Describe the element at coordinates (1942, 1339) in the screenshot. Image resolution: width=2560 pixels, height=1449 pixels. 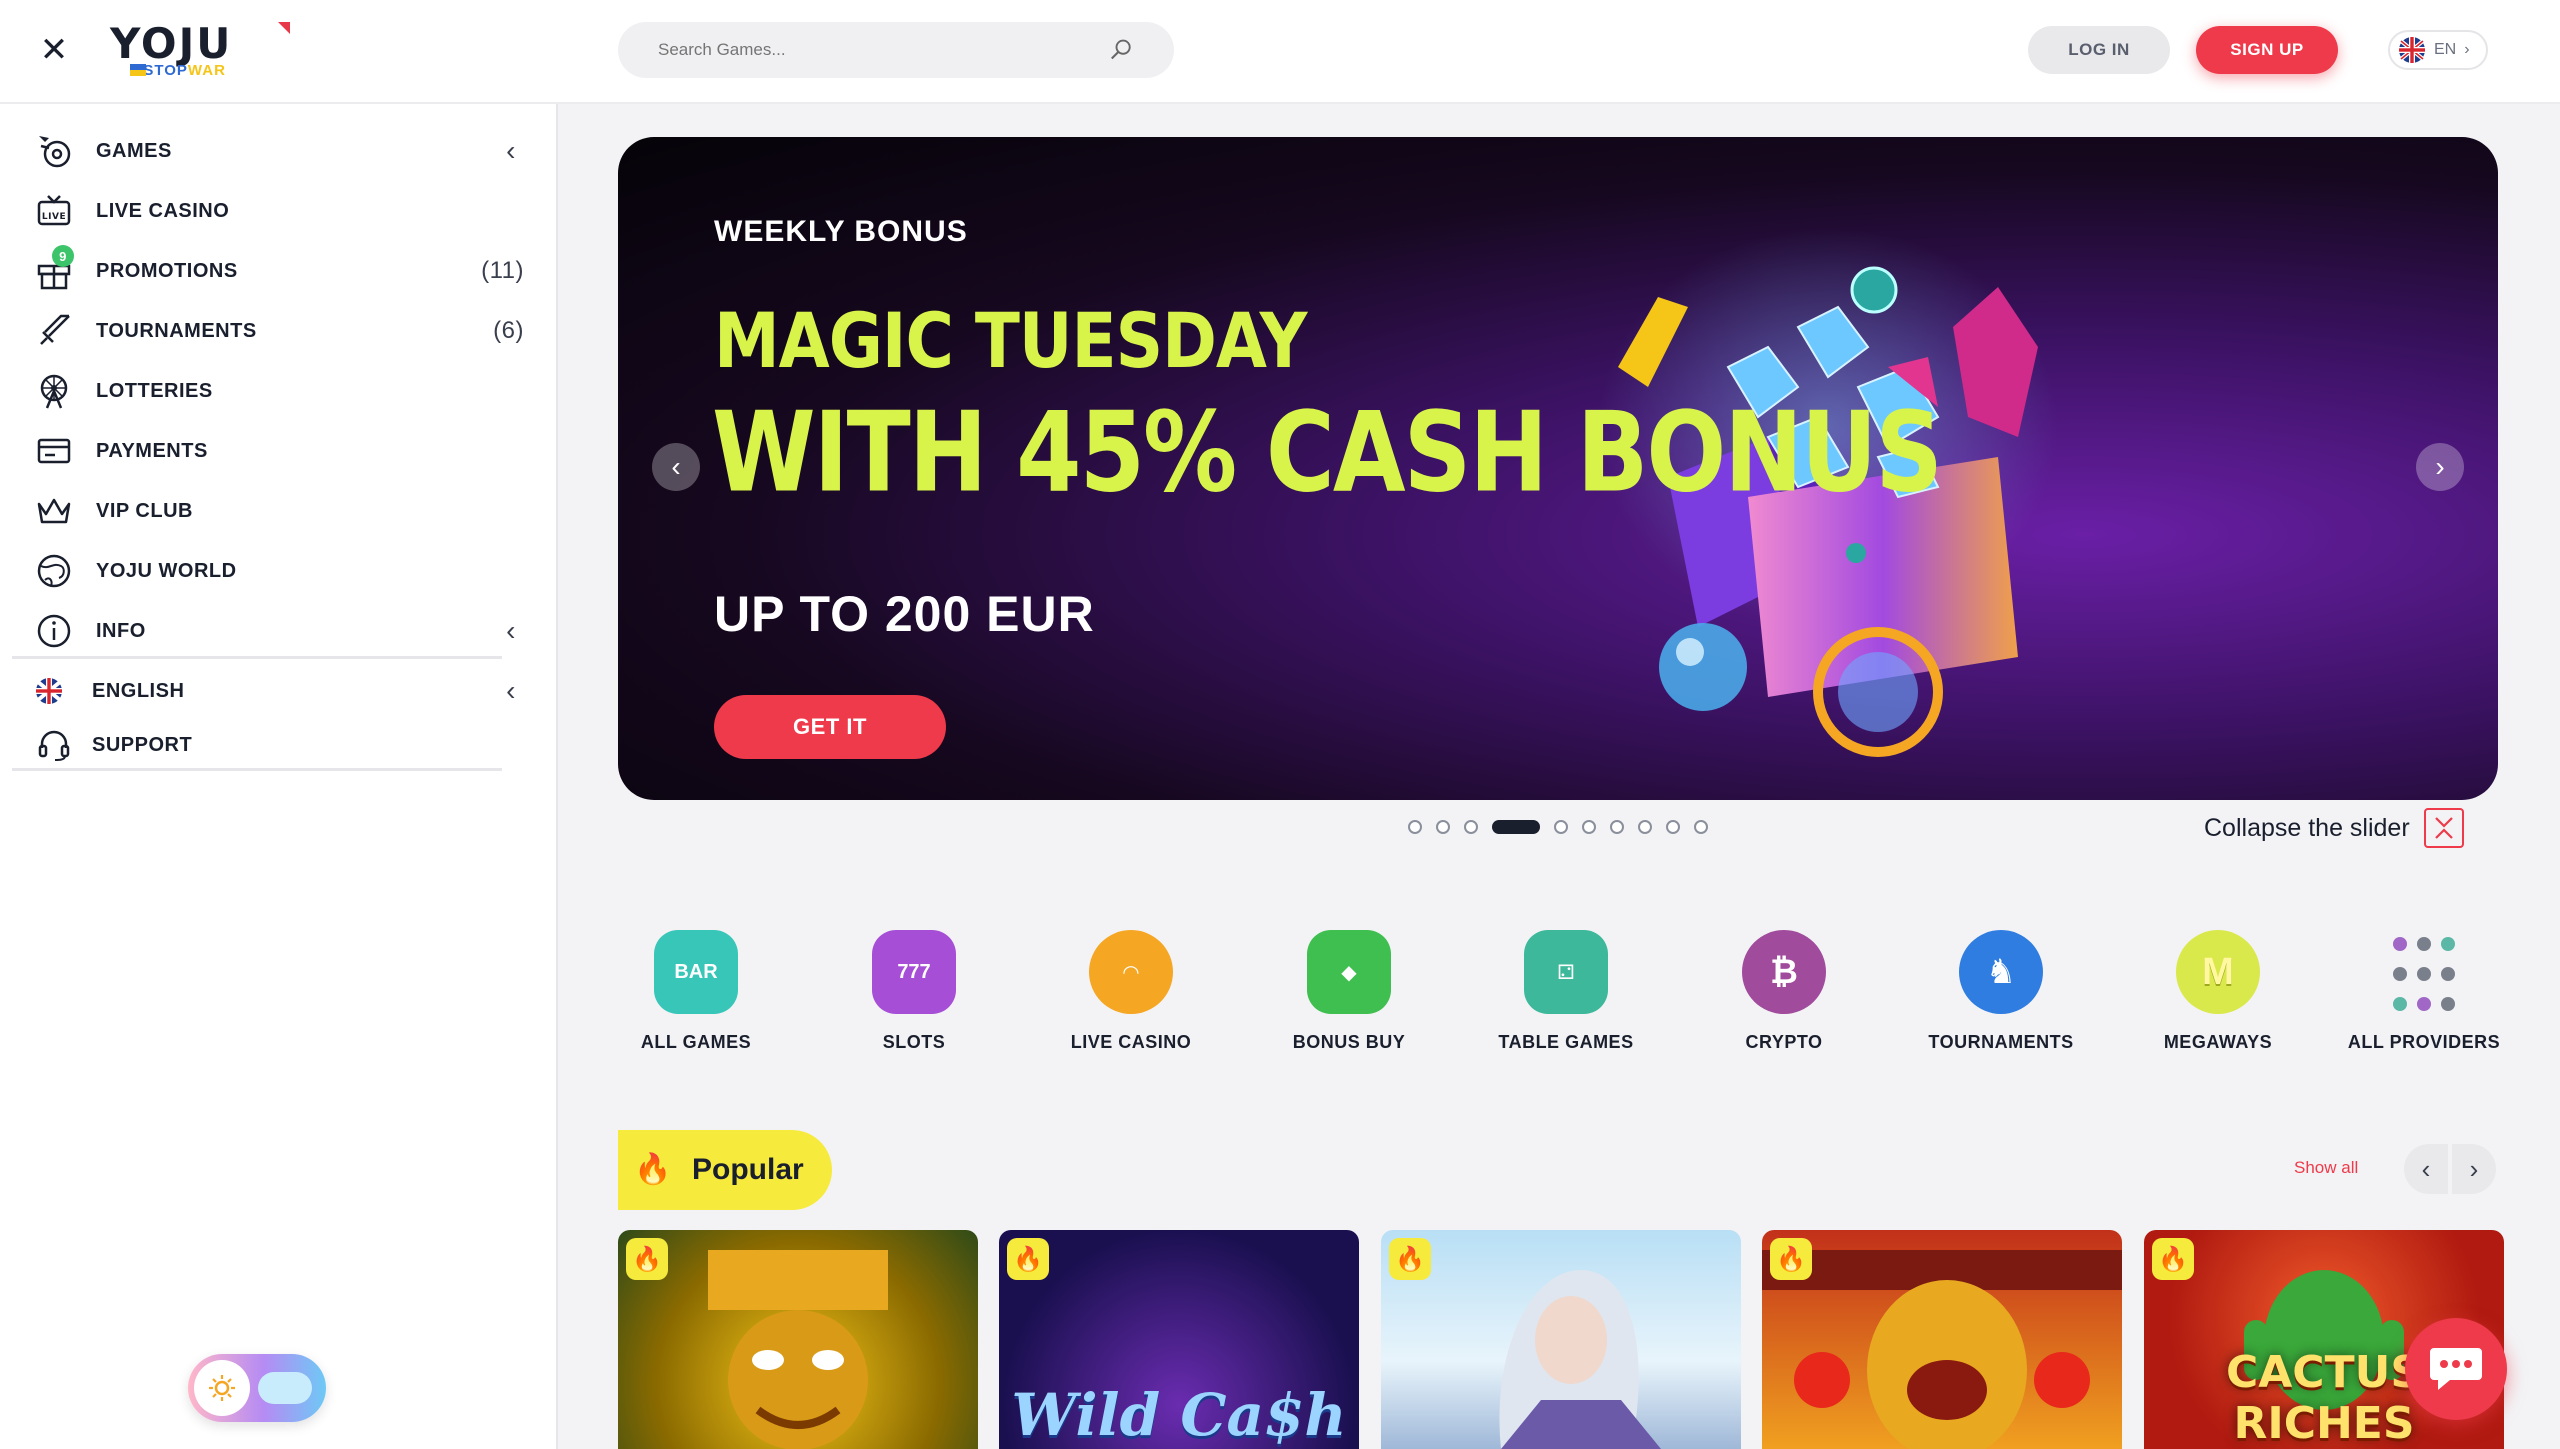
I see `game-card-lion: 🔥` at that location.